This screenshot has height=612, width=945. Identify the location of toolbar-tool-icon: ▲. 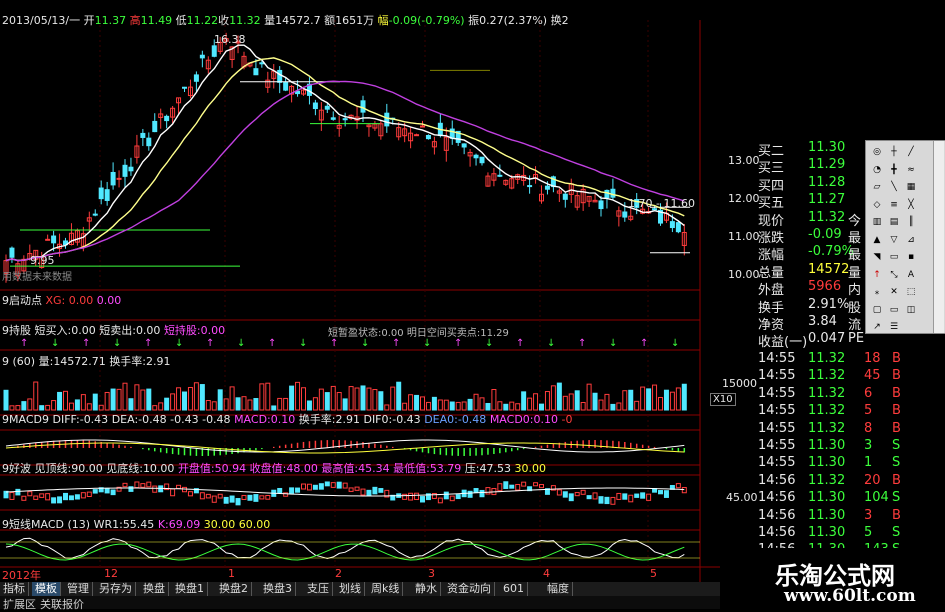
(877, 240).